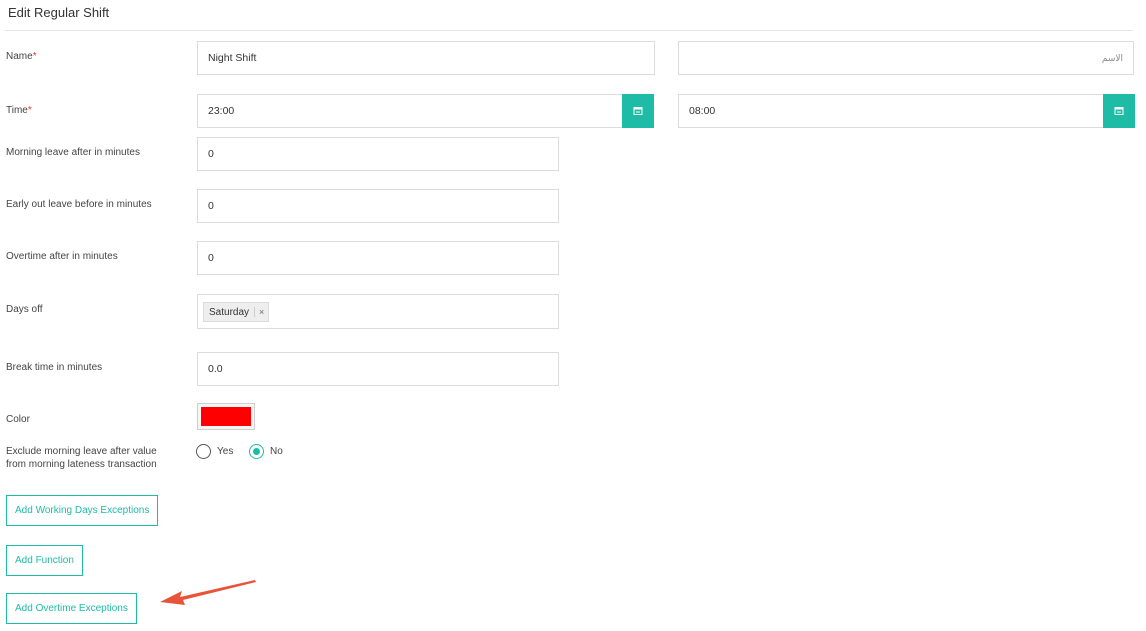 This screenshot has height=631, width=1146. I want to click on add-working-days-exceptions-button: Add Working Days Exceptions, so click(82, 510).